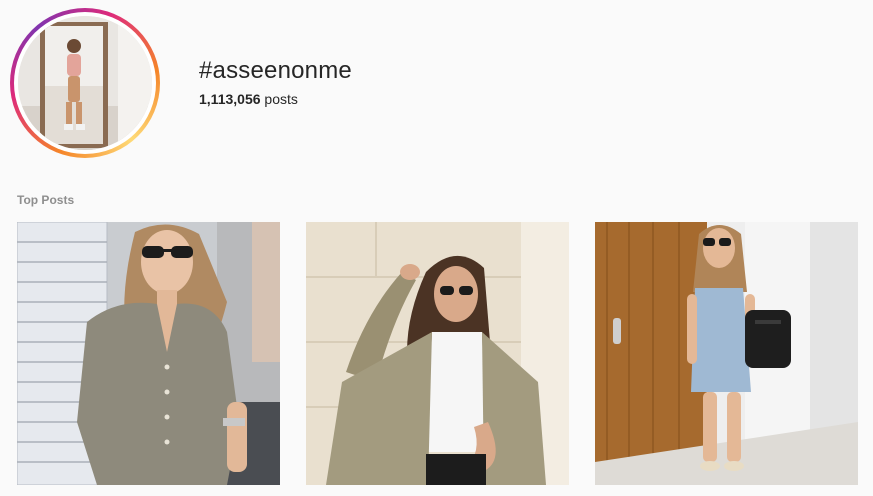 The image size is (873, 496). I want to click on post-count: 1,113,056 posts, so click(248, 99).